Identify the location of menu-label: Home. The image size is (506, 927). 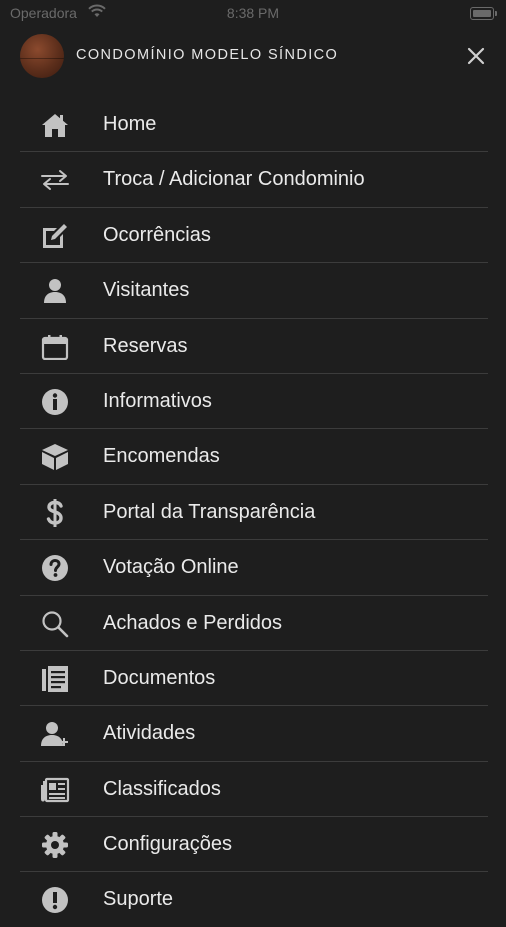
(130, 124).